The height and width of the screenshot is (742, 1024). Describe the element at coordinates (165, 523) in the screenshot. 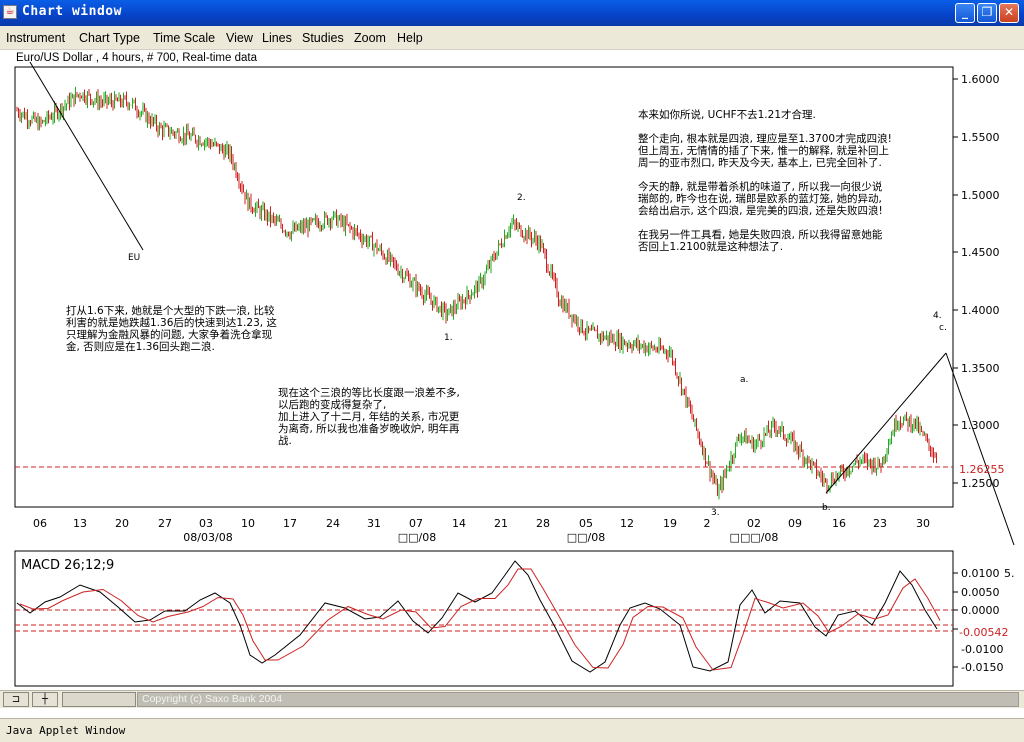

I see `time-tick-label: 27` at that location.